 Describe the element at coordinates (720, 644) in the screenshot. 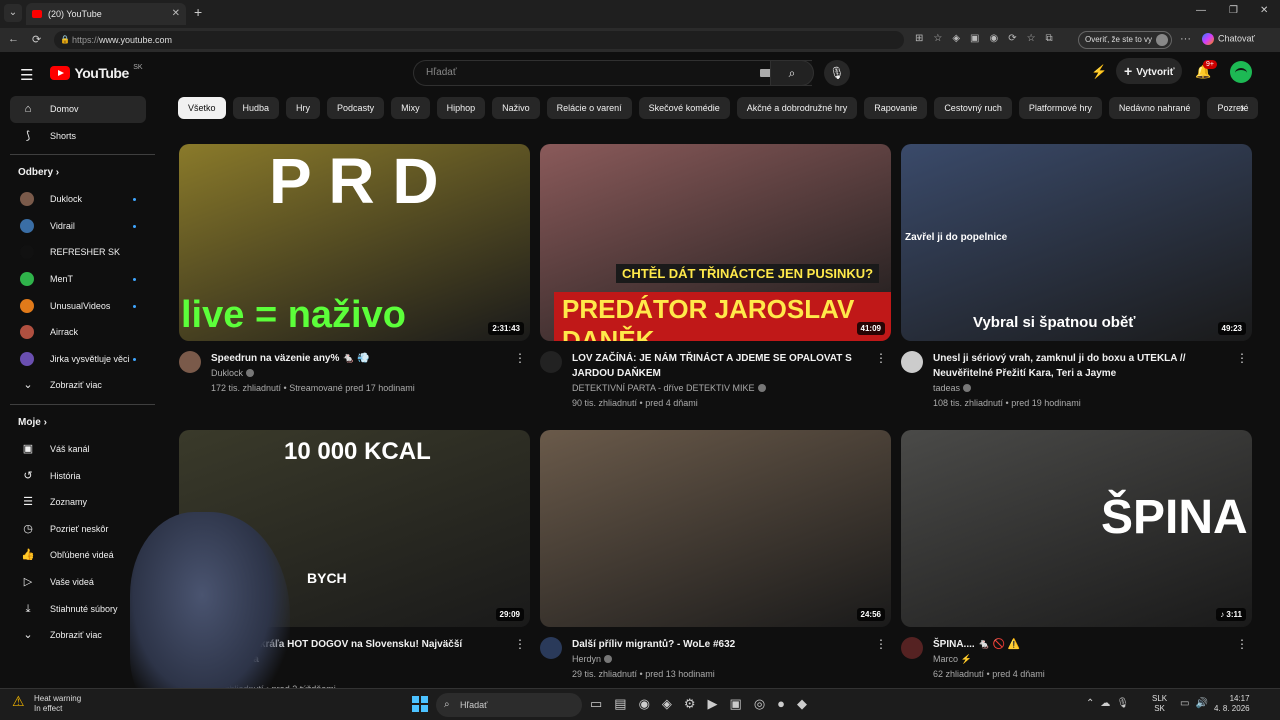

I see `video-title: Další příliv migrantů? - WoLe #632` at that location.